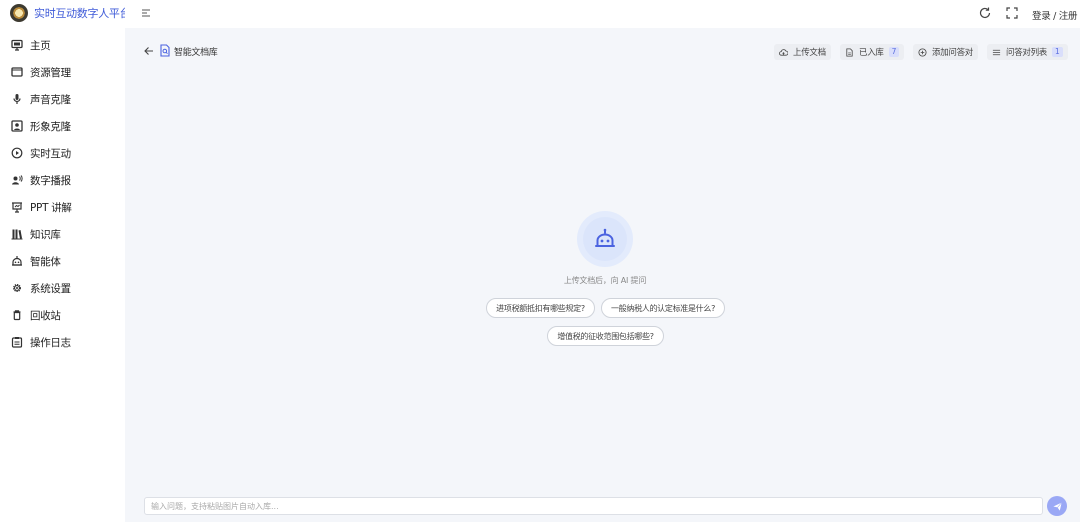 This screenshot has height=522, width=1080. What do you see at coordinates (40, 45) in the screenshot?
I see `sidebar-item-label: 主页` at bounding box center [40, 45].